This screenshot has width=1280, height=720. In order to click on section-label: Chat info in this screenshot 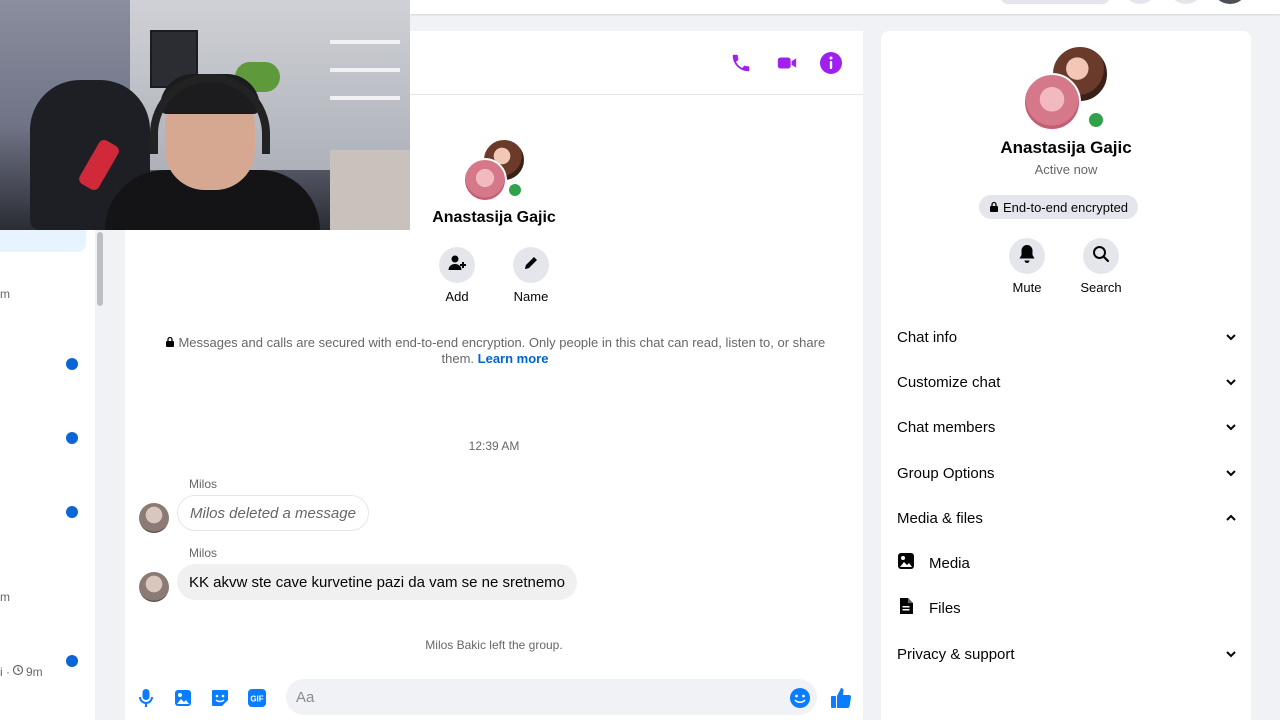, I will do `click(927, 337)`.